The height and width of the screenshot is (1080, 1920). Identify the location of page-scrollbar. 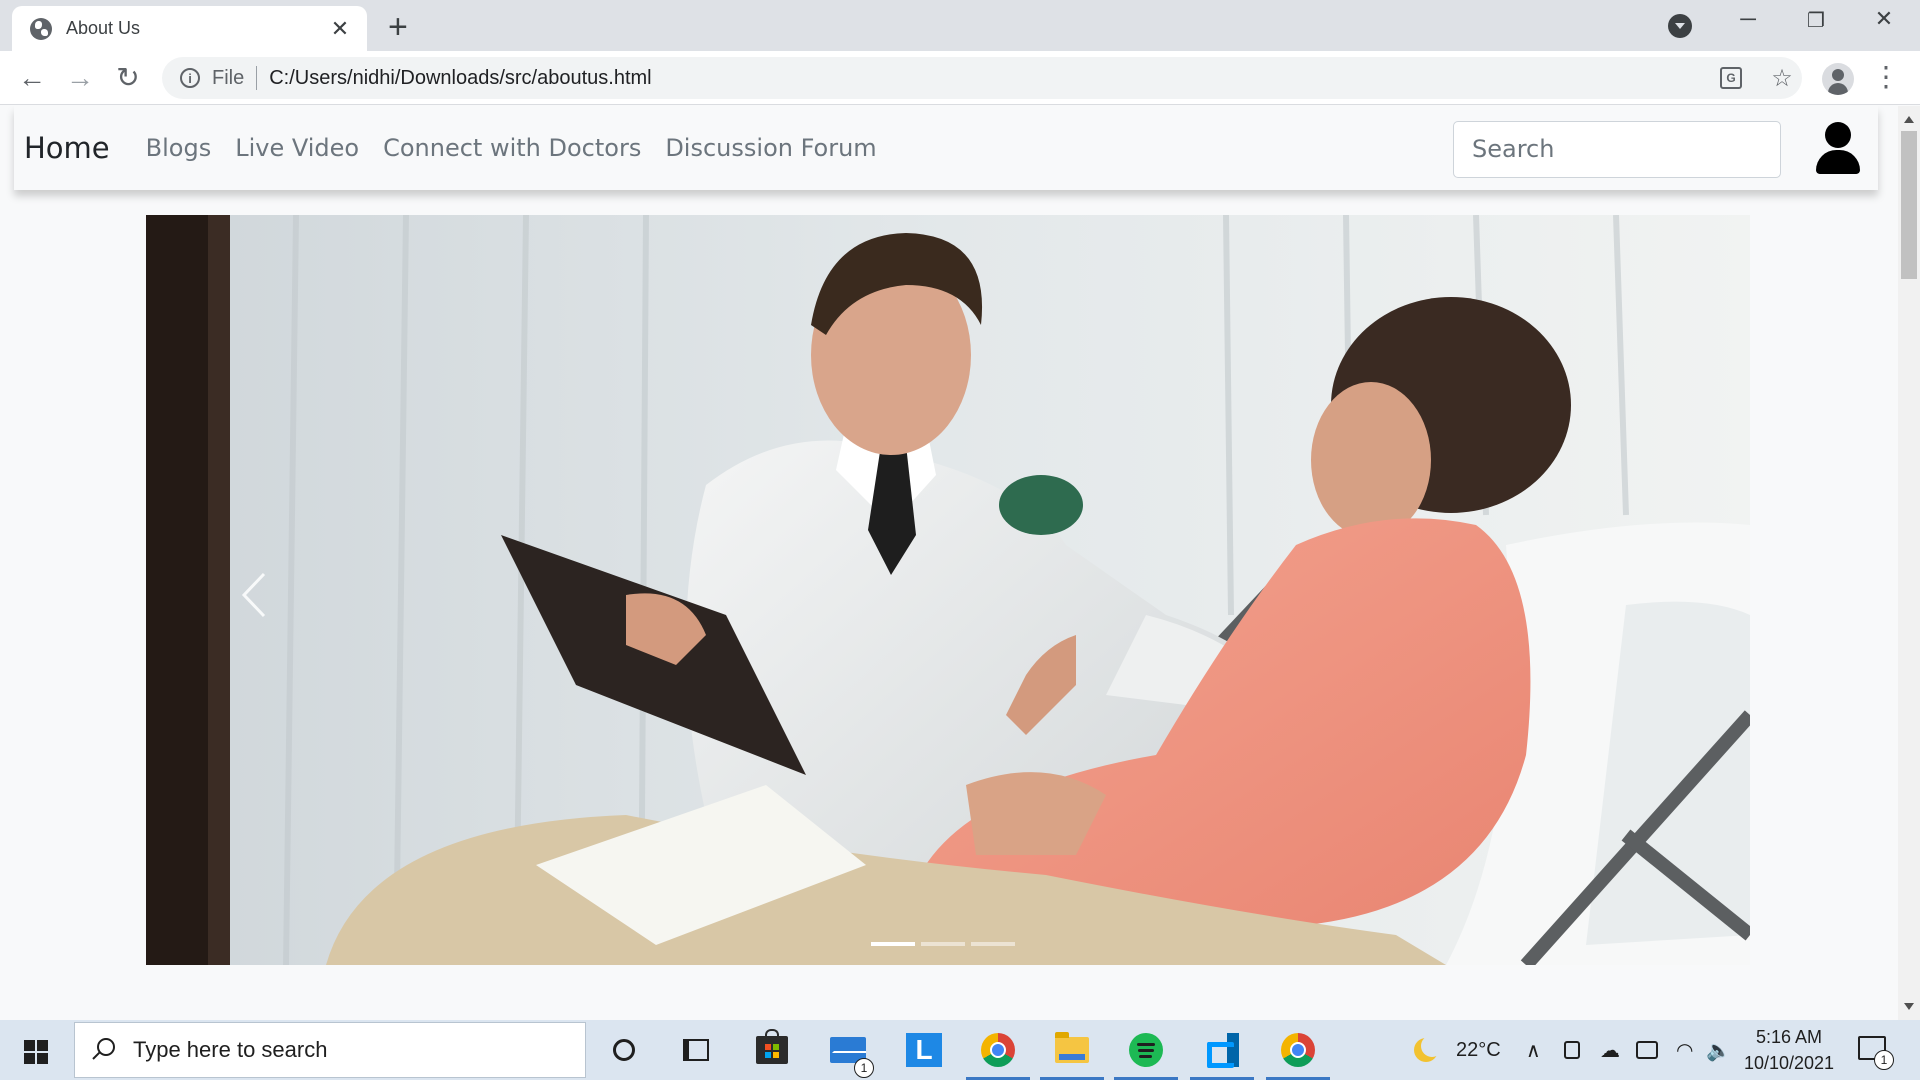
(1909, 563).